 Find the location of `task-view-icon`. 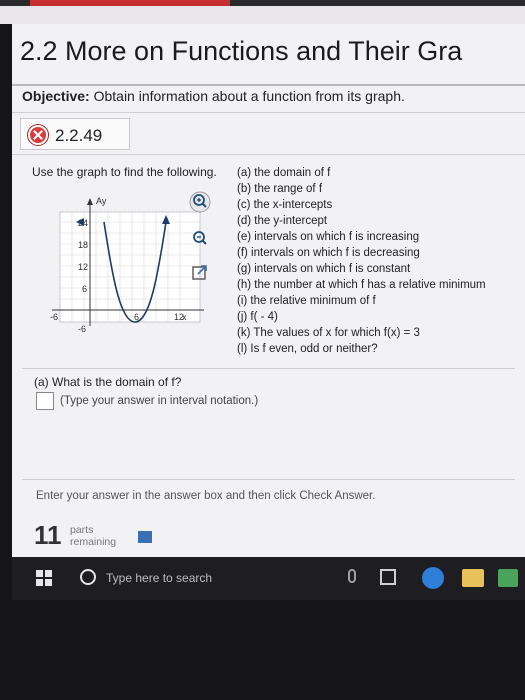

task-view-icon is located at coordinates (388, 577).